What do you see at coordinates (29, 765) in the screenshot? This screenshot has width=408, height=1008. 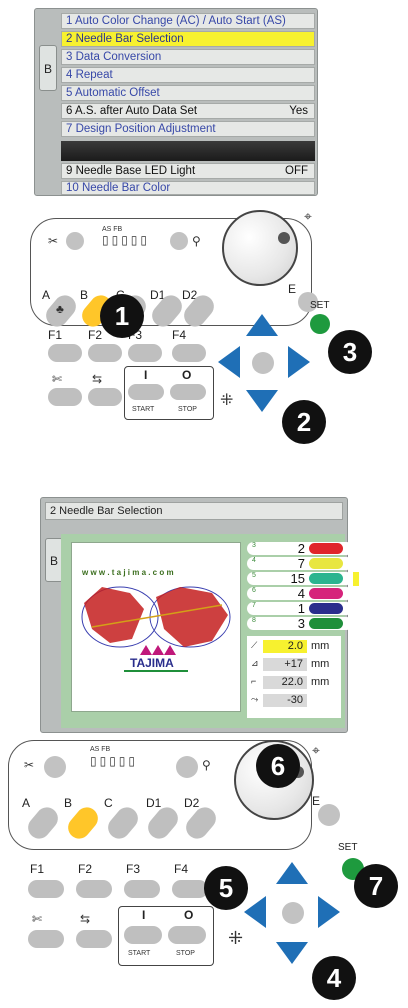 I see `thread-trim-icon-2: ✂` at bounding box center [29, 765].